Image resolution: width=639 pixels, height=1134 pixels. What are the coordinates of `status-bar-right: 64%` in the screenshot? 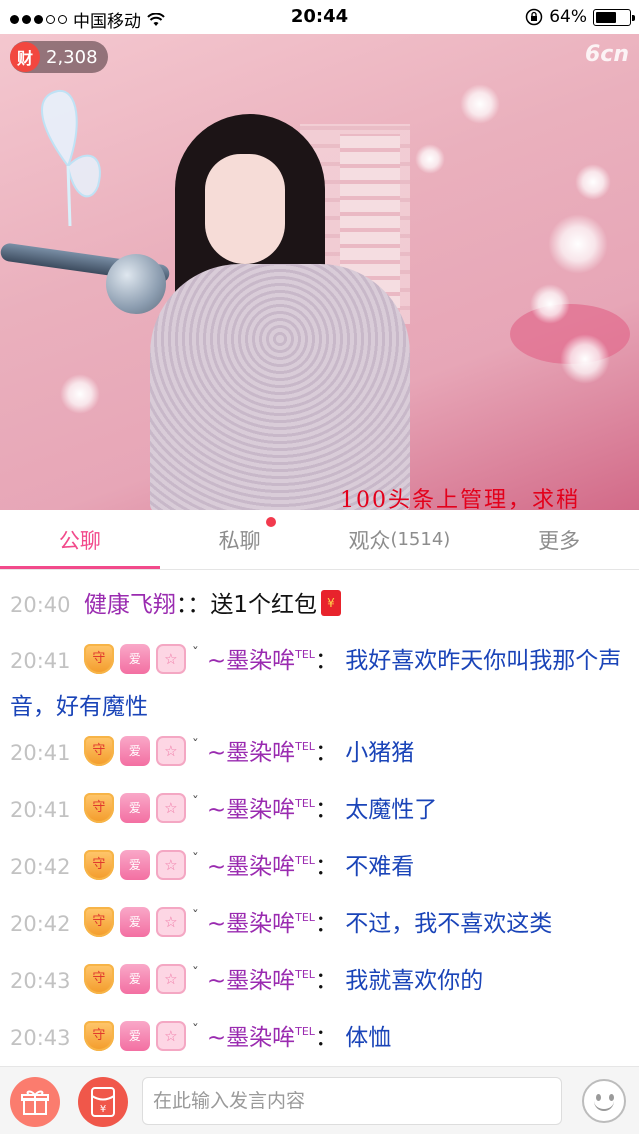 It's located at (580, 17).